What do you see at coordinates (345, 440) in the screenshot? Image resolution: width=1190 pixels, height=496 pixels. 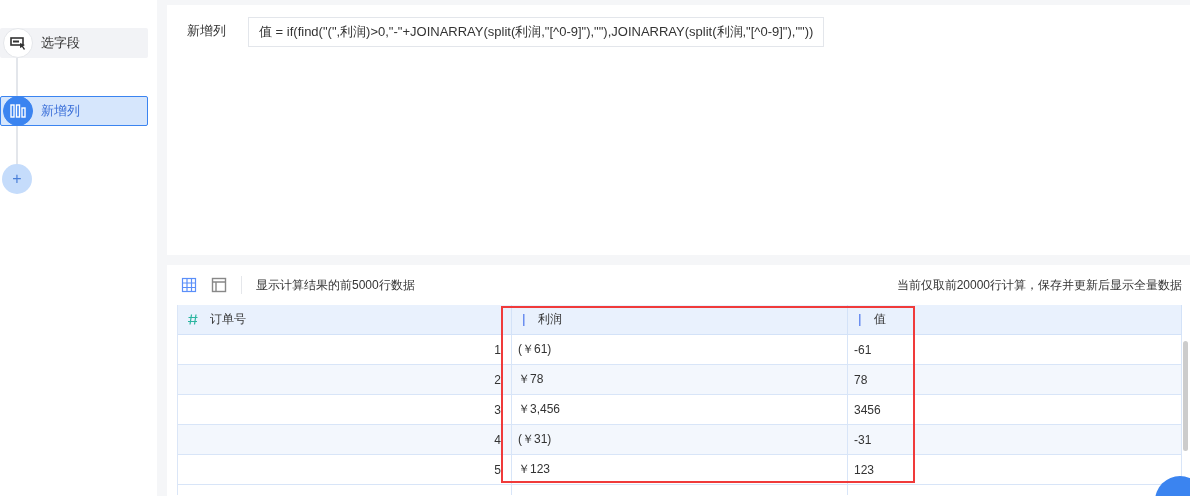 I see `table-cell: 4` at bounding box center [345, 440].